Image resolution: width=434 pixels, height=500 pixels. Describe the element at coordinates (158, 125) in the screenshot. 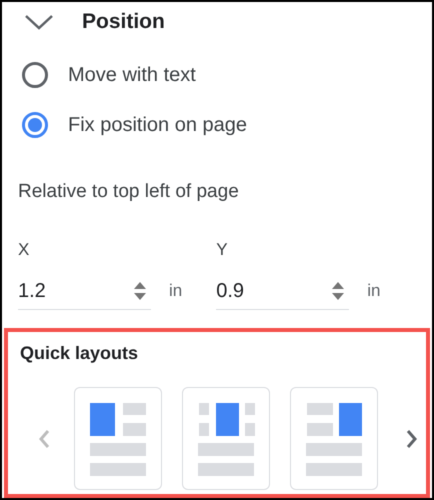

I see `radio-label: Fix position on page` at that location.